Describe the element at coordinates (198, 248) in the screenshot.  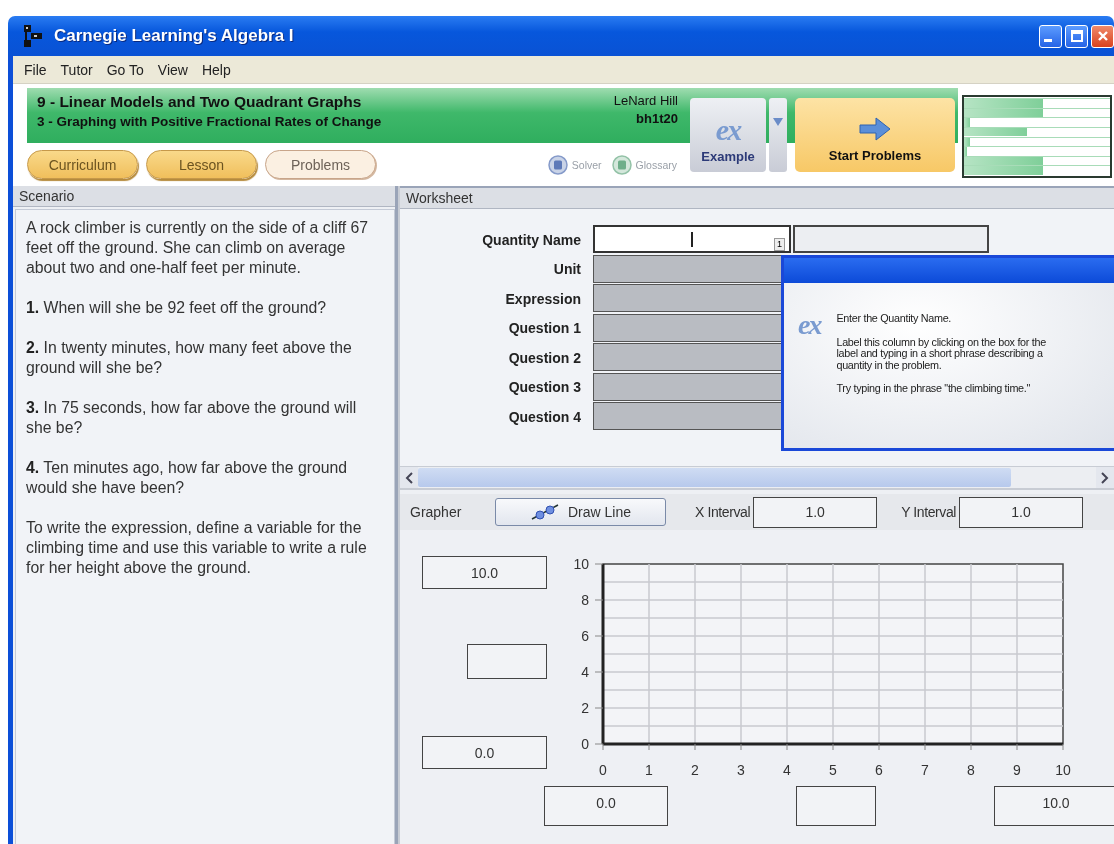
I see `scenario-paragraph: A rock climber is currently on the side of a cliff 67 feet off the ground. She can climb on average about two and one-half feet per minute.` at that location.